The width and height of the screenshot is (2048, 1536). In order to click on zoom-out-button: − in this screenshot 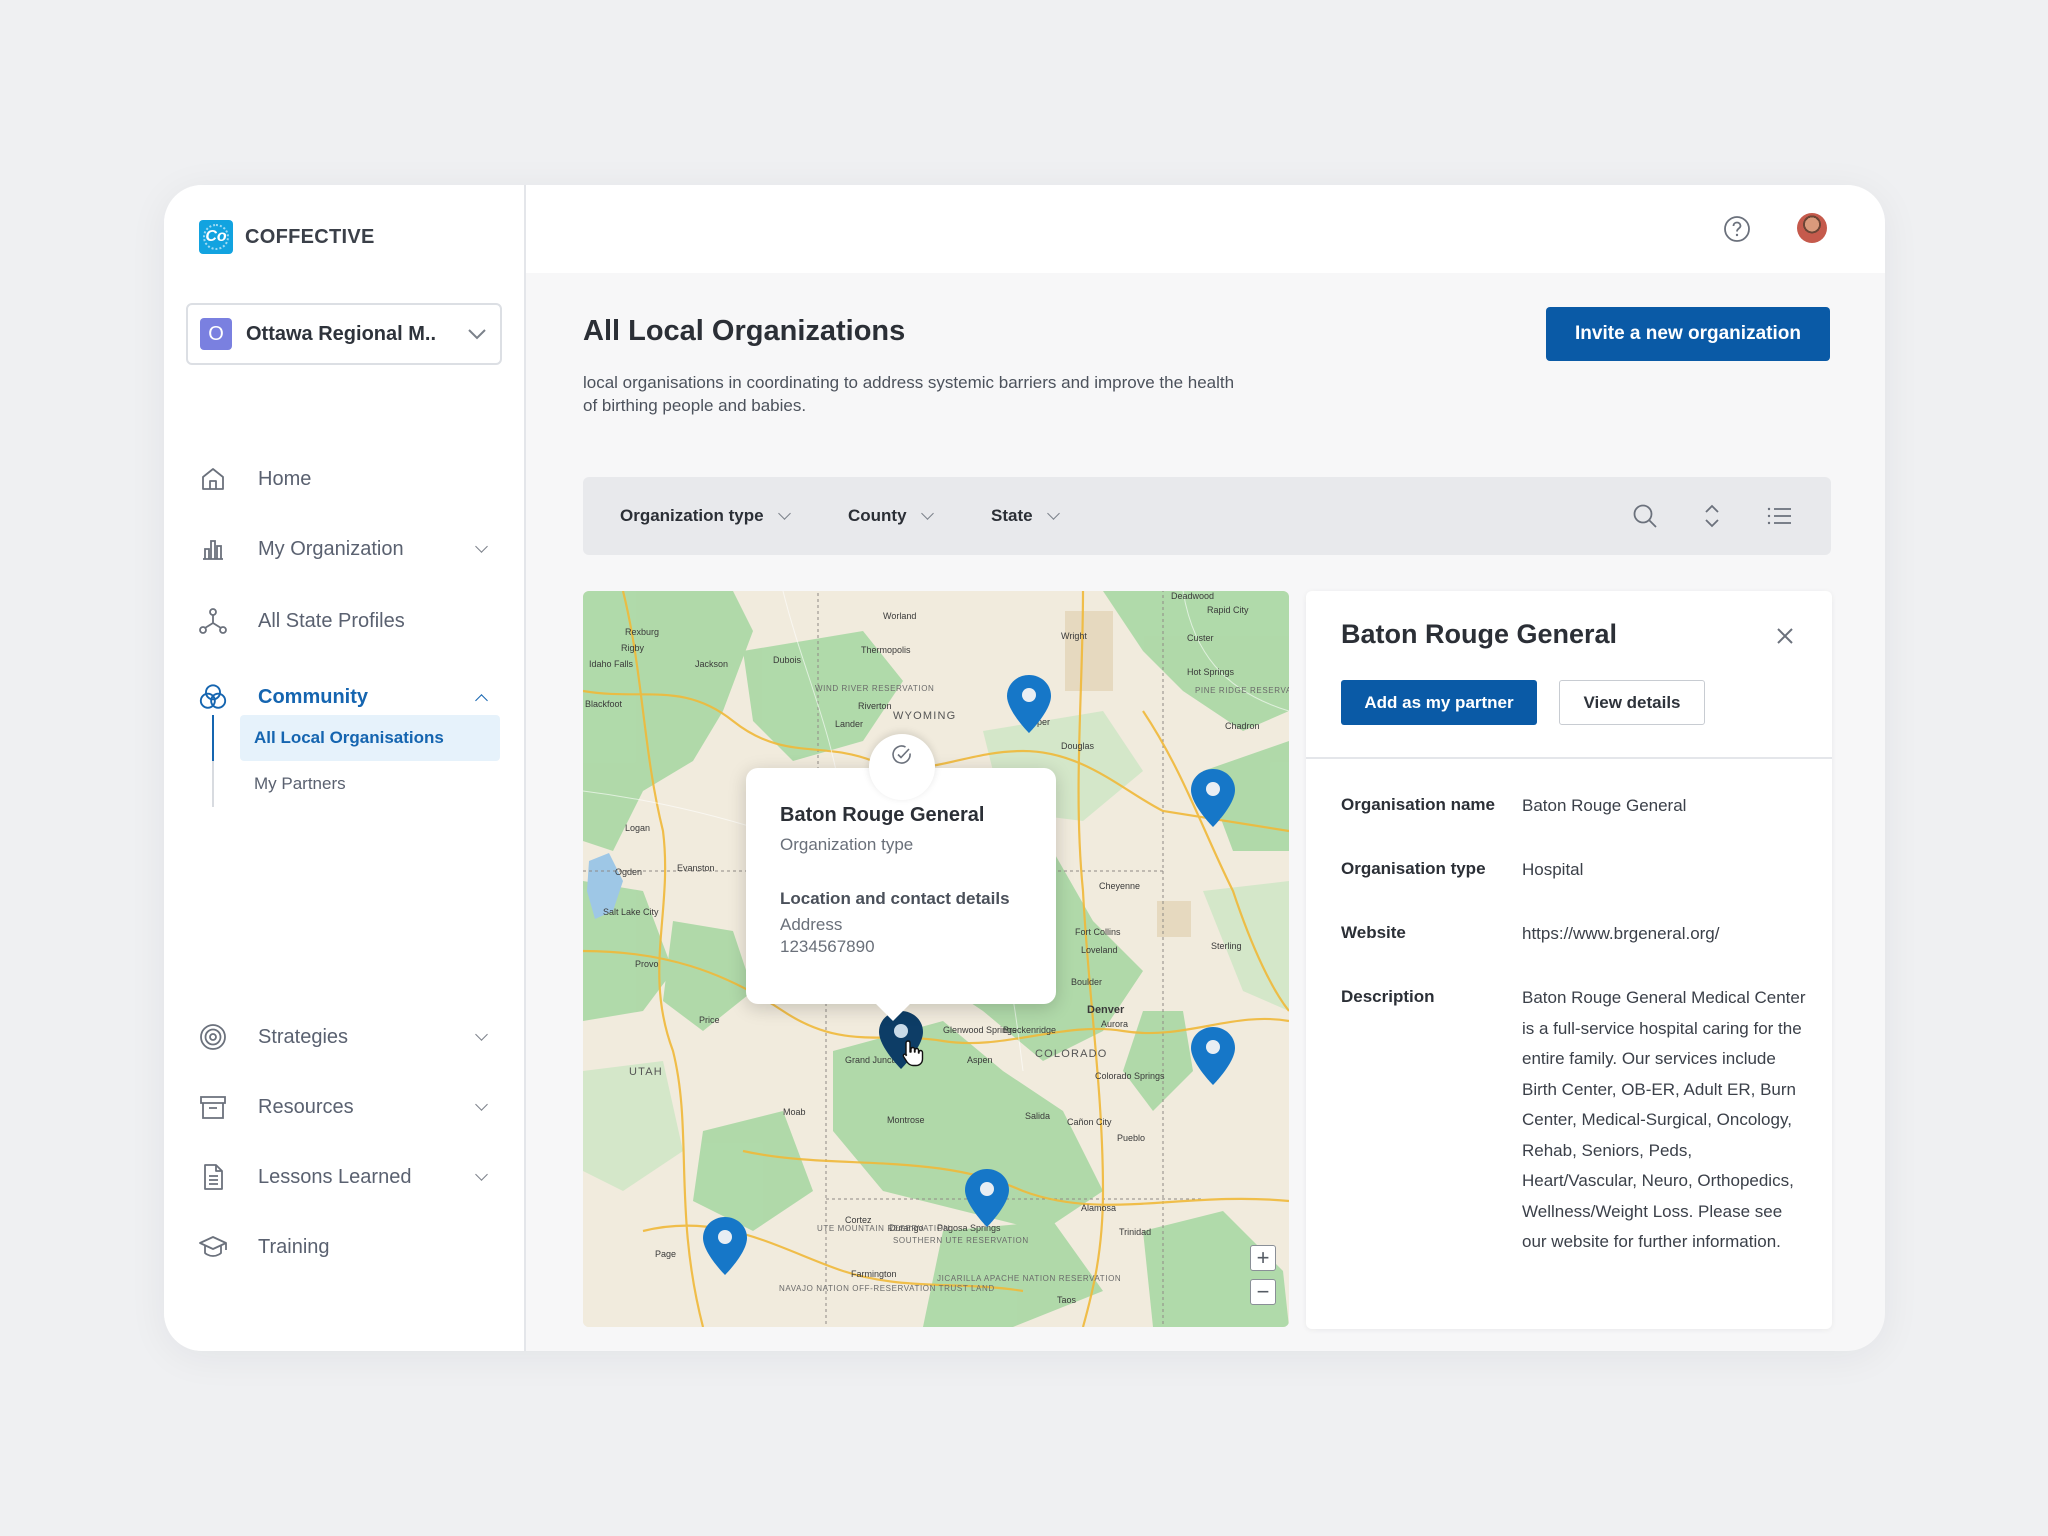, I will do `click(1263, 1292)`.